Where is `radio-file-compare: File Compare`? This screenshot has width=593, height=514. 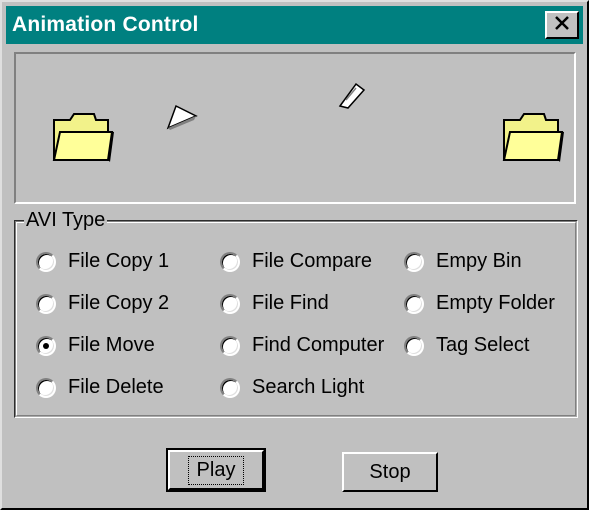
radio-file-compare: File Compare is located at coordinates (296, 261).